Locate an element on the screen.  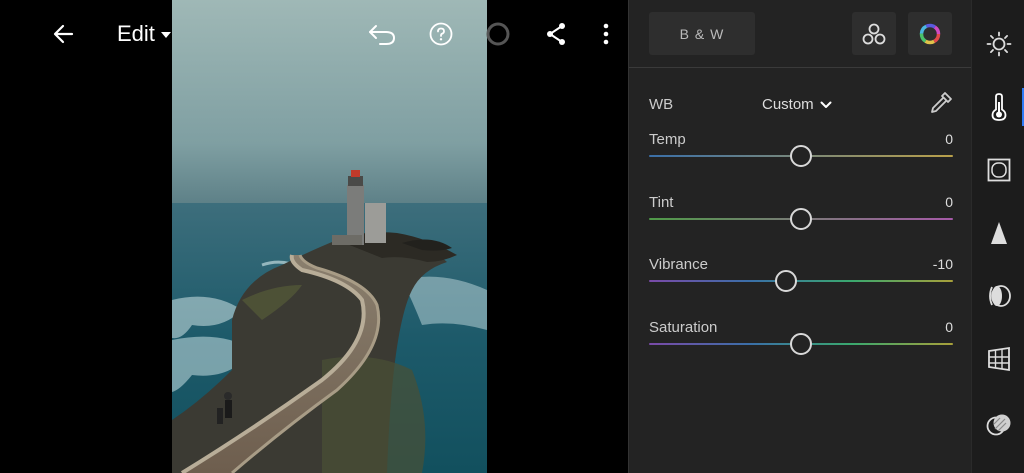
edit-title: Edit is located at coordinates (136, 33).